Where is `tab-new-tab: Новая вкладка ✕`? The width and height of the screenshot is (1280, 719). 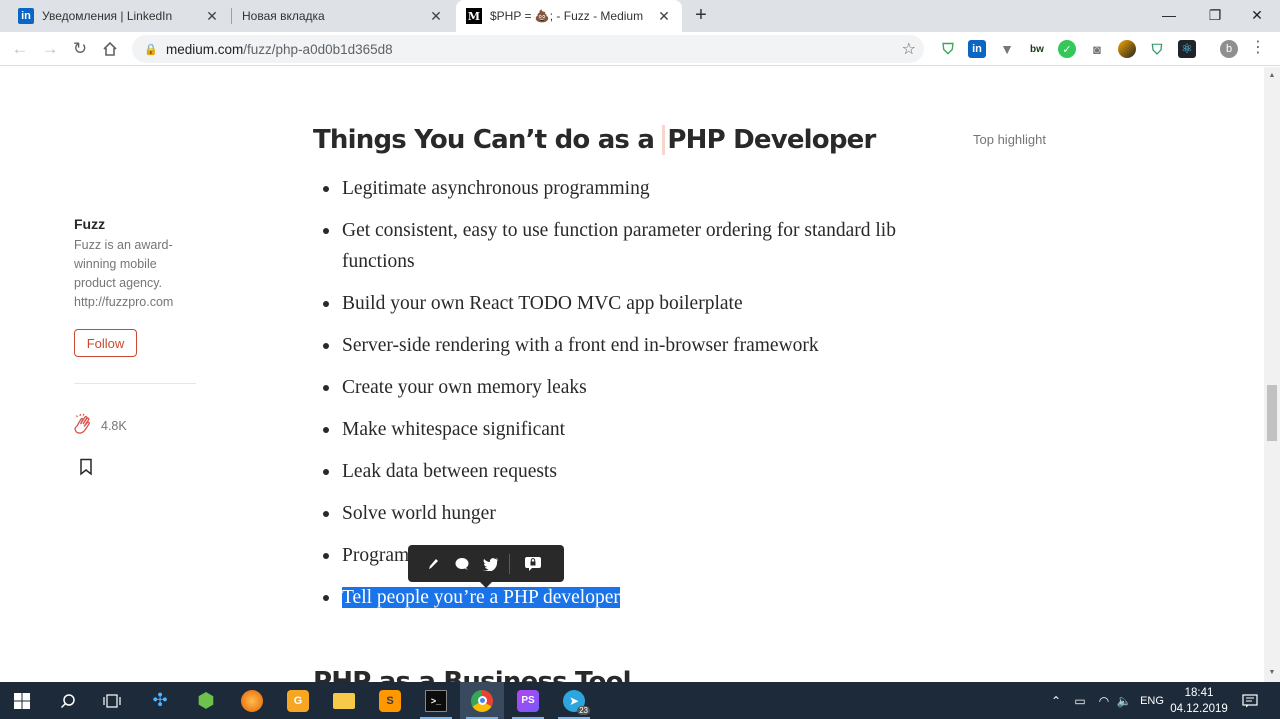
tab-new-tab: Новая вкладка ✕ is located at coordinates (343, 16).